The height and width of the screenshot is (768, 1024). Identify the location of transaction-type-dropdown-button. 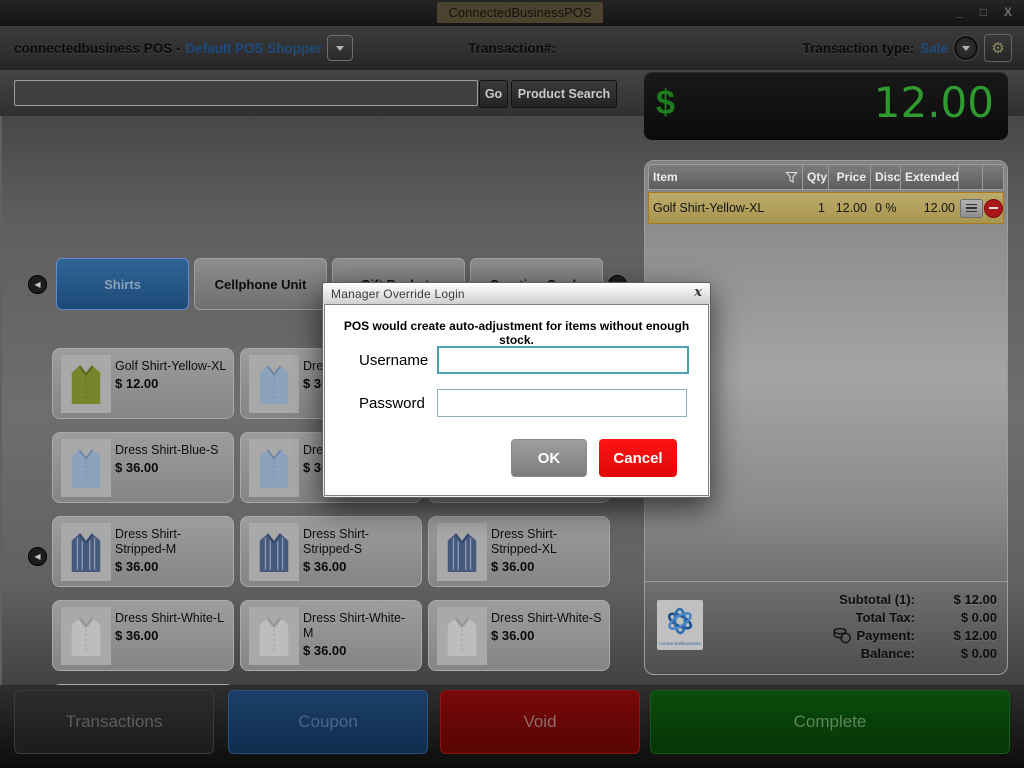
(966, 48).